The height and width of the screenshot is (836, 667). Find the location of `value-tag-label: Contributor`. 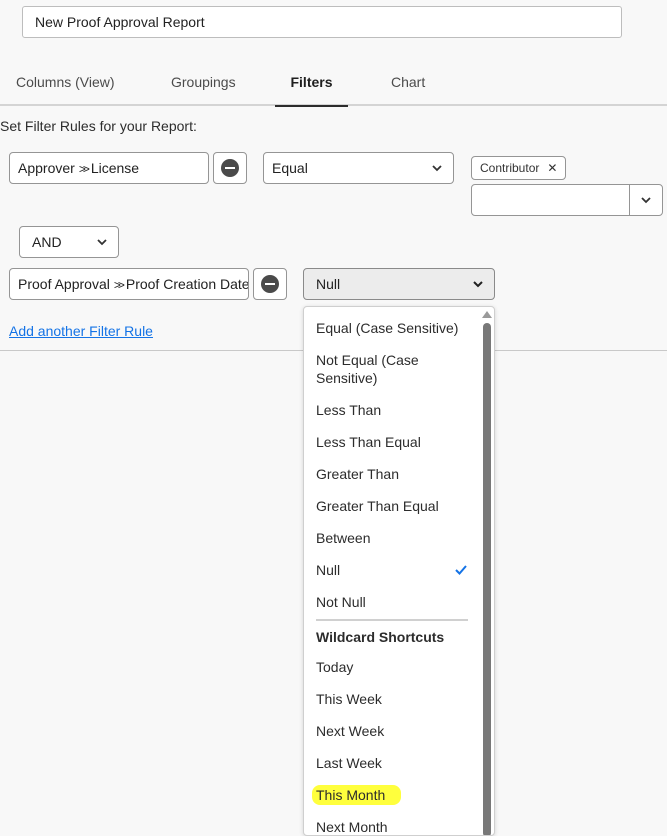

value-tag-label: Contributor is located at coordinates (510, 168).